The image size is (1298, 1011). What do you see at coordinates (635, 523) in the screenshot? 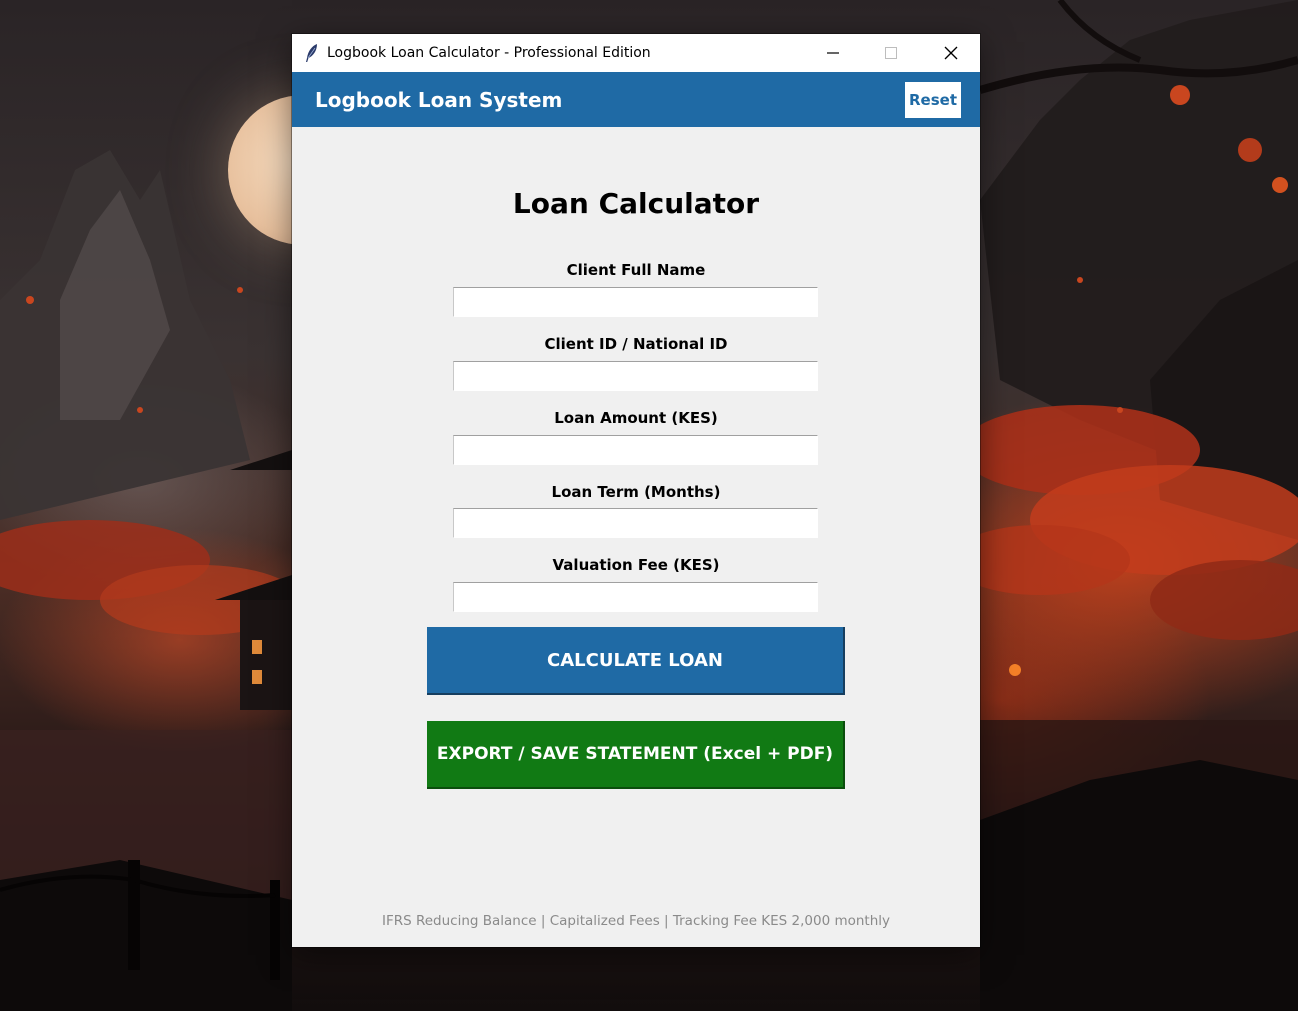
I see `loan-term-input` at bounding box center [635, 523].